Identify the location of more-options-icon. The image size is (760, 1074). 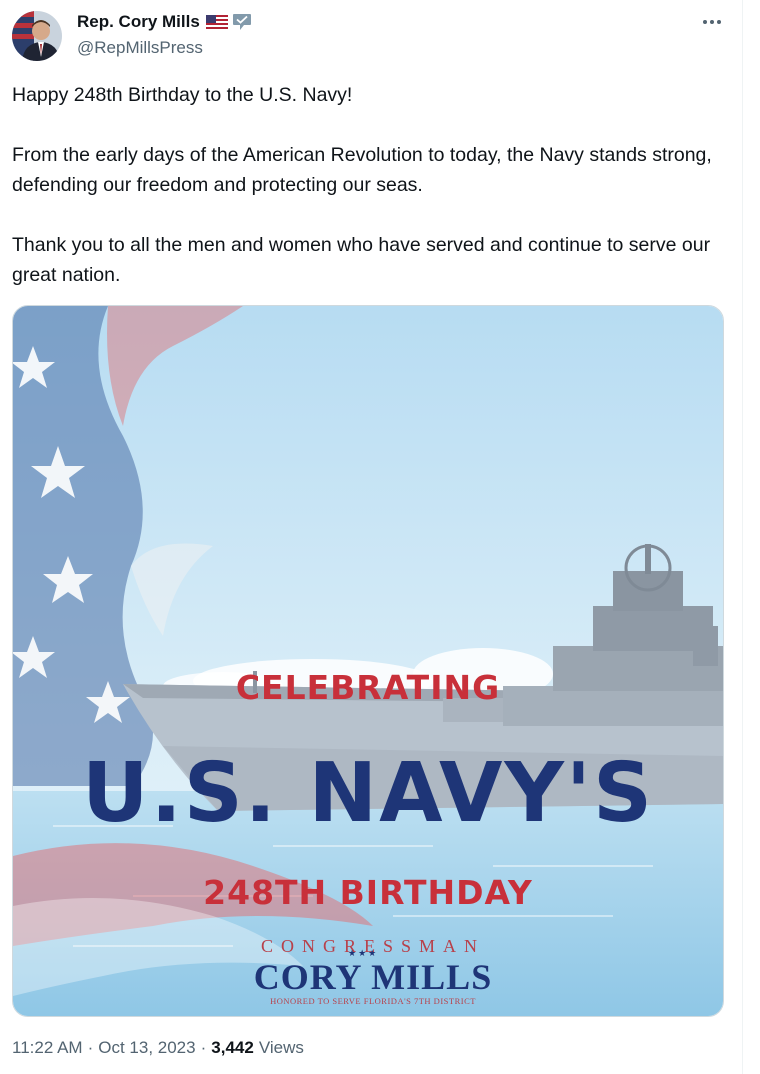
(712, 22).